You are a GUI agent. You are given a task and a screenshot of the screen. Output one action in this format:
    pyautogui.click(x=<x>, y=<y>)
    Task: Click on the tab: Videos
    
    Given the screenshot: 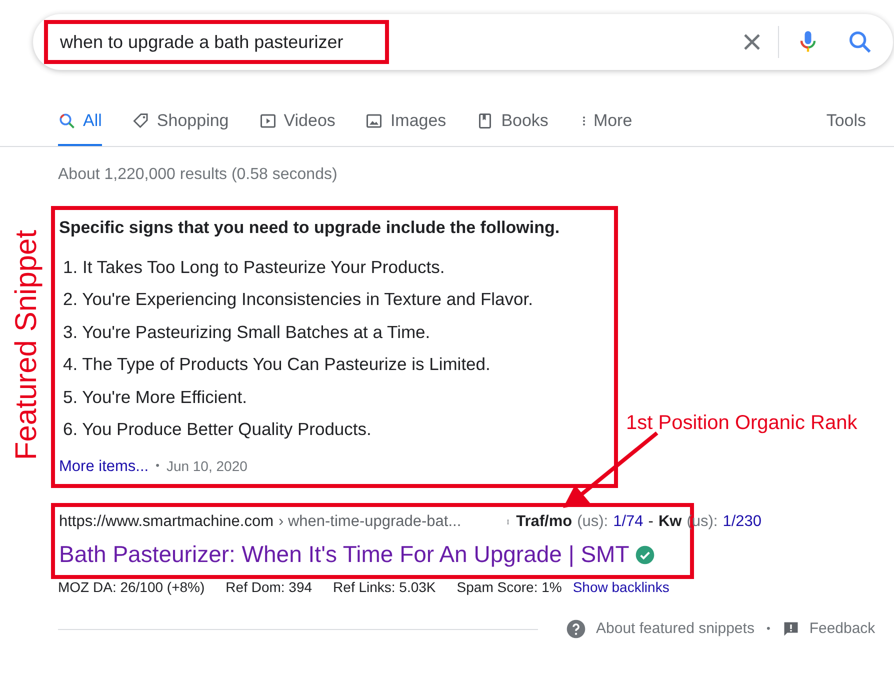 What is the action you would take?
    pyautogui.click(x=297, y=125)
    